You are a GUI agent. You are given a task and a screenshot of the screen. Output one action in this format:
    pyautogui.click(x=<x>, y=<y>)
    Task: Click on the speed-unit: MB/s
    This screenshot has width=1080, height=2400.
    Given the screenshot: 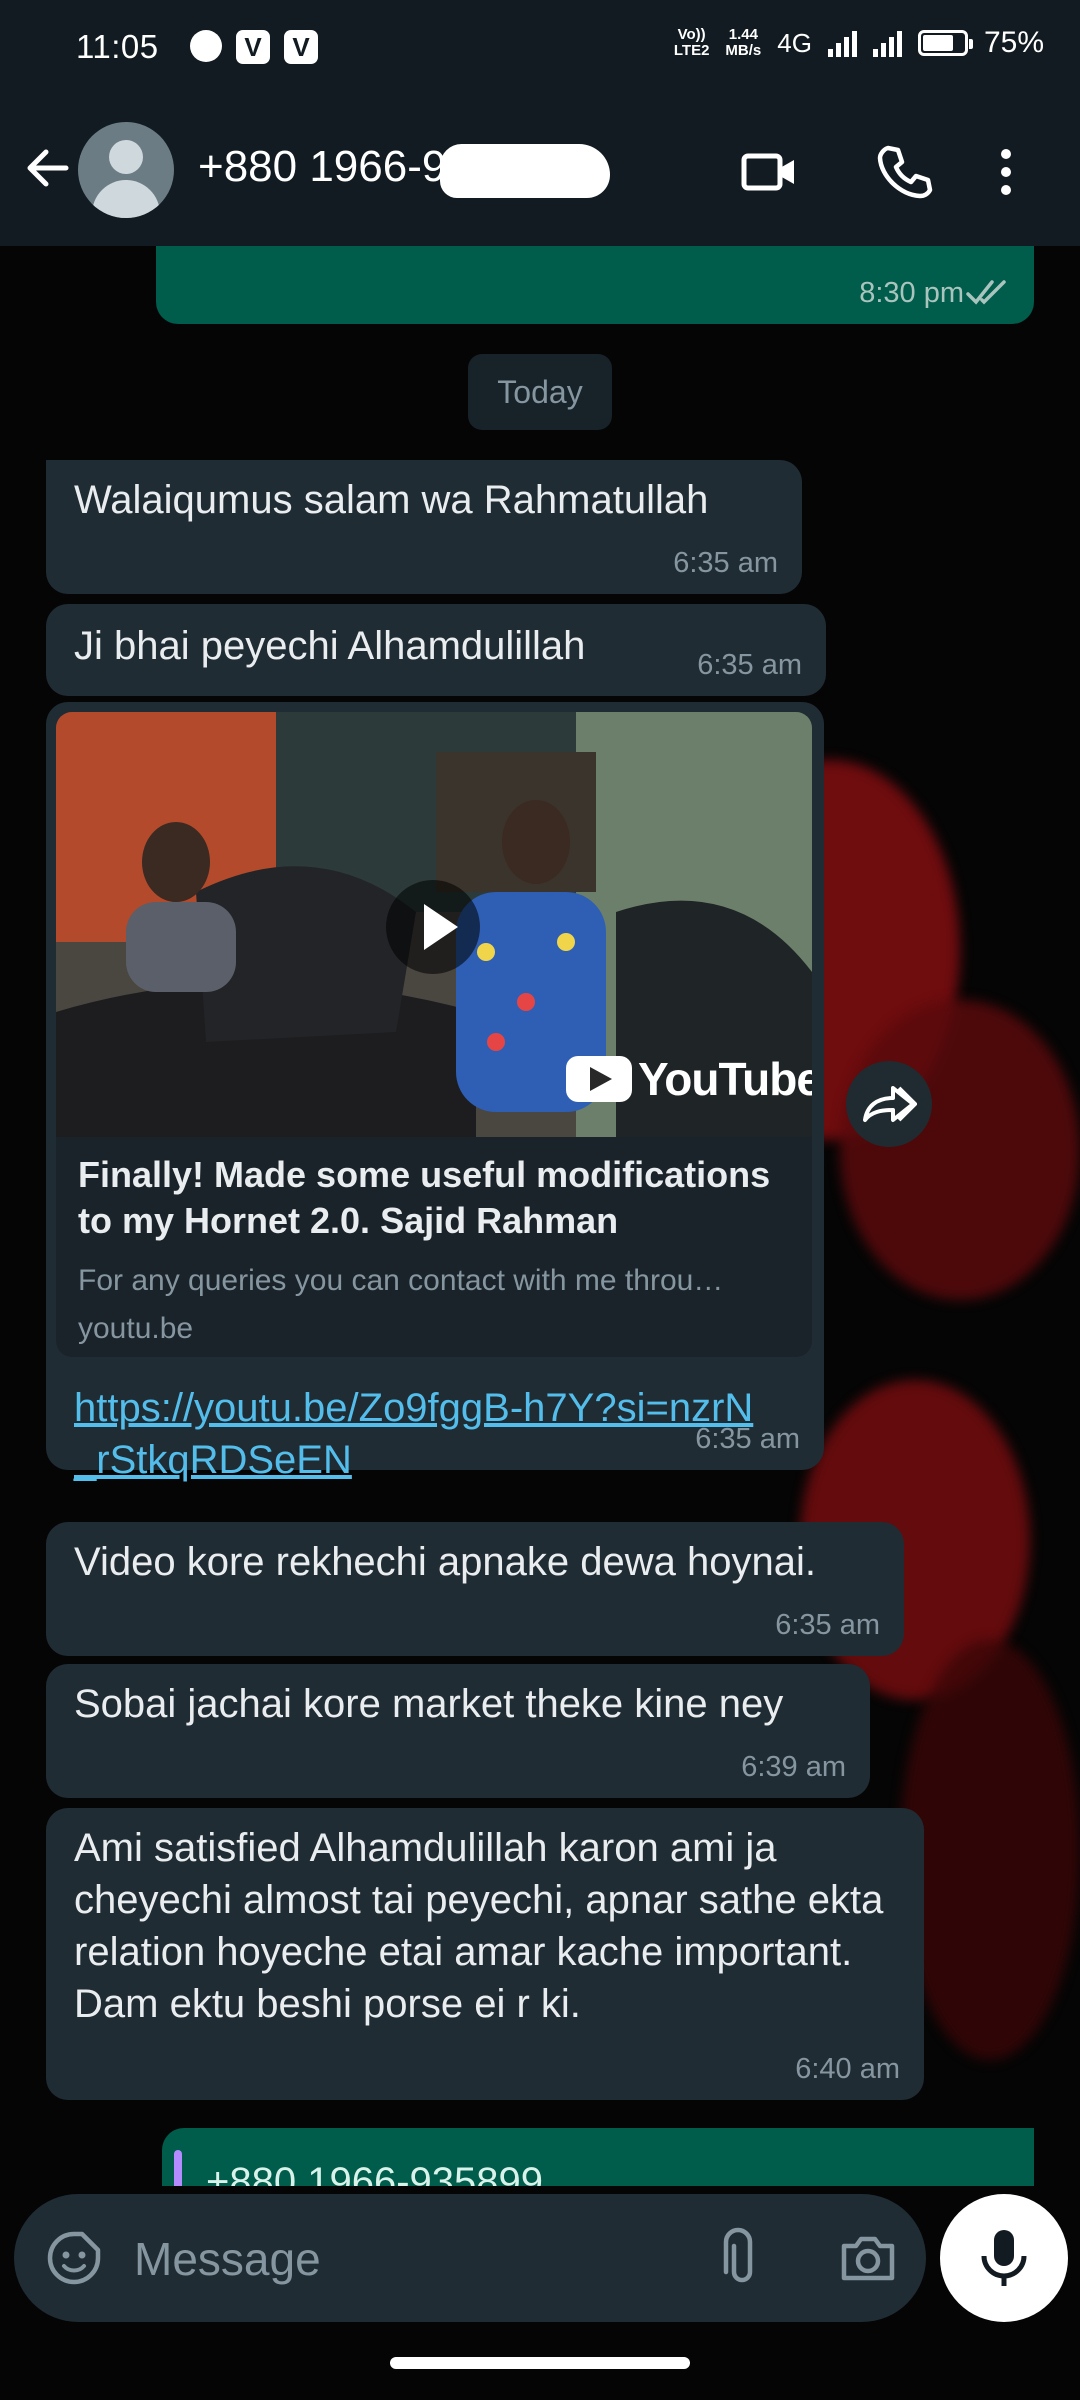 What is the action you would take?
    pyautogui.click(x=743, y=50)
    